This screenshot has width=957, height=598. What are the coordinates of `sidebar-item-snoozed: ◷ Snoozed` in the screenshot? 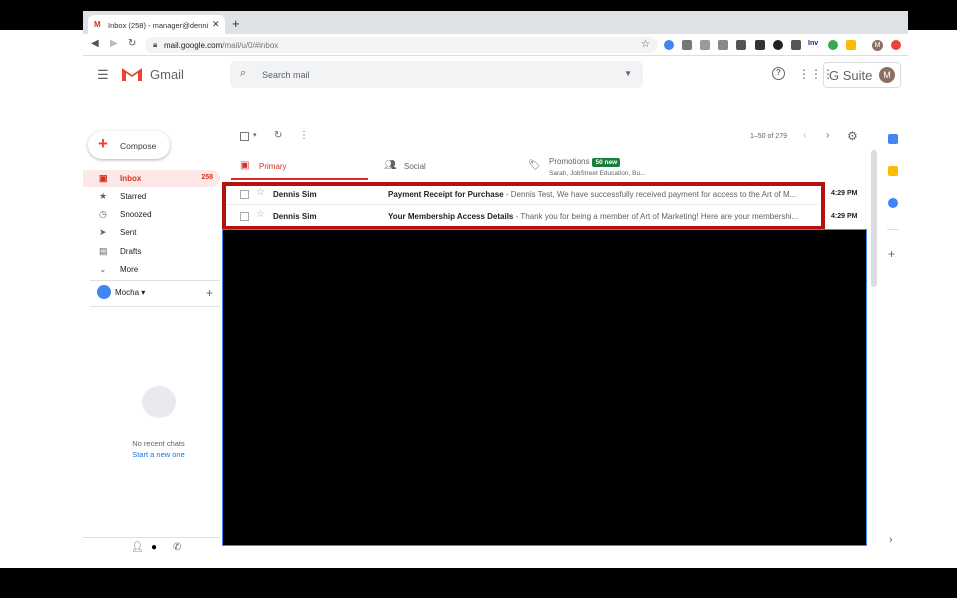 It's located at (151, 214).